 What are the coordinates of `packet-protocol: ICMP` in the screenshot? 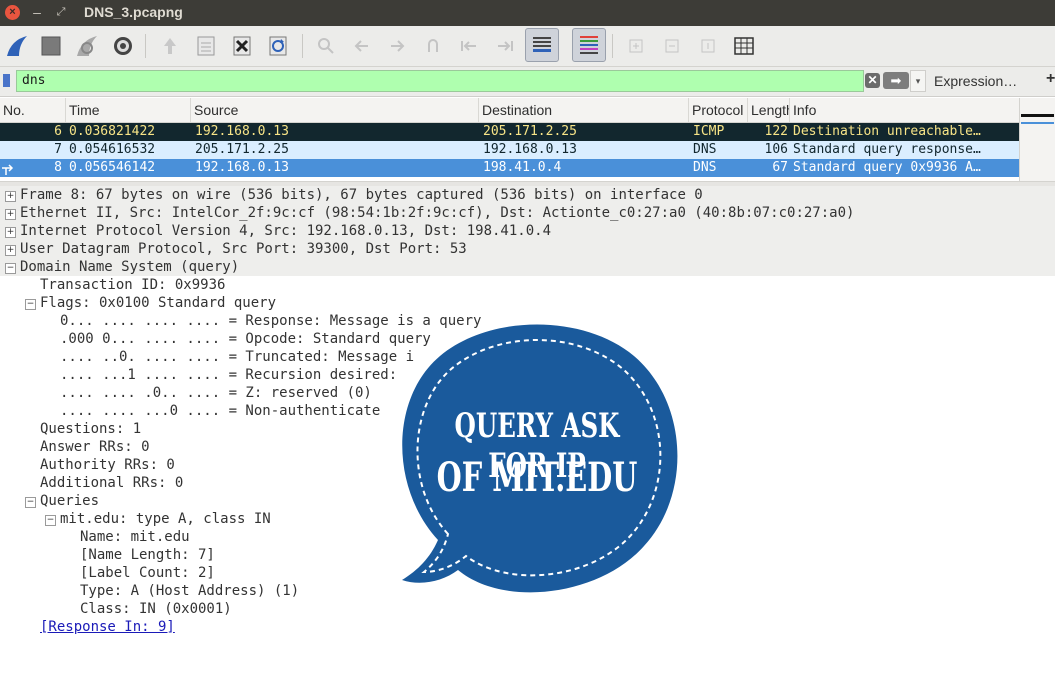 It's located at (709, 131).